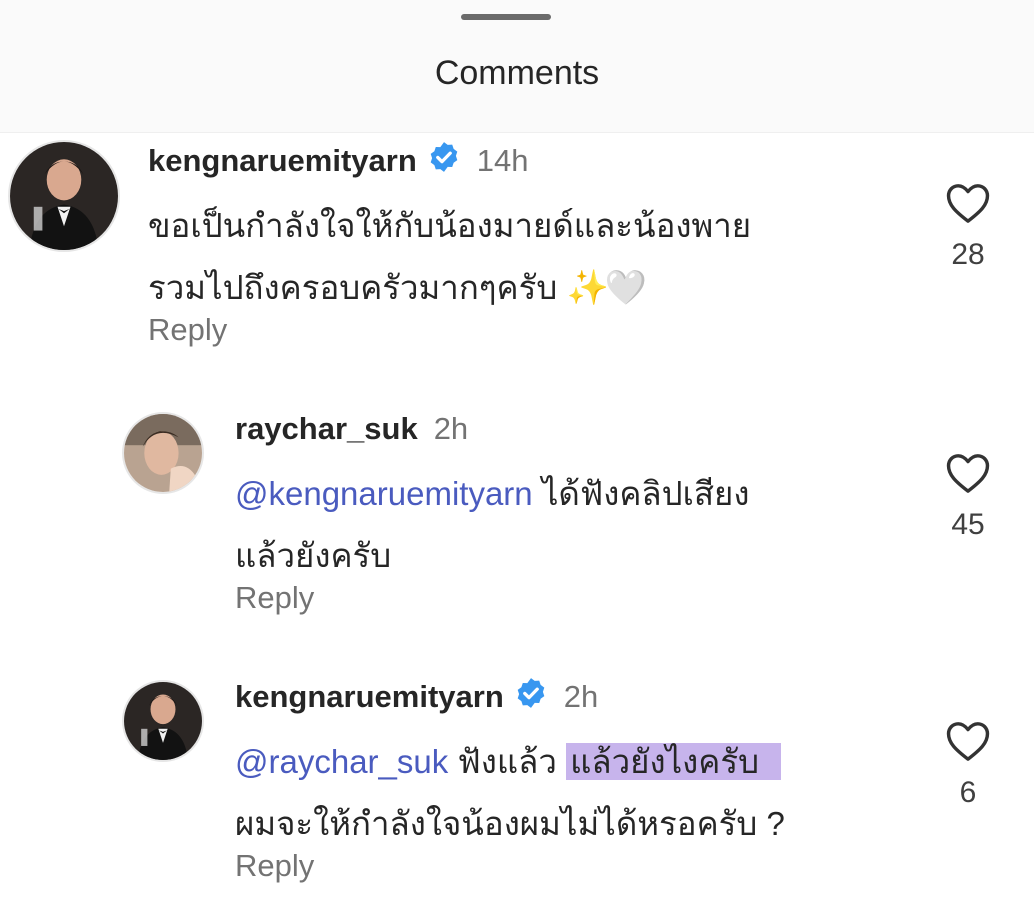  Describe the element at coordinates (353, 287) in the screenshot. I see `comment-text-line-content: รวมไปถึงครอบครัวมากๆครับ` at that location.